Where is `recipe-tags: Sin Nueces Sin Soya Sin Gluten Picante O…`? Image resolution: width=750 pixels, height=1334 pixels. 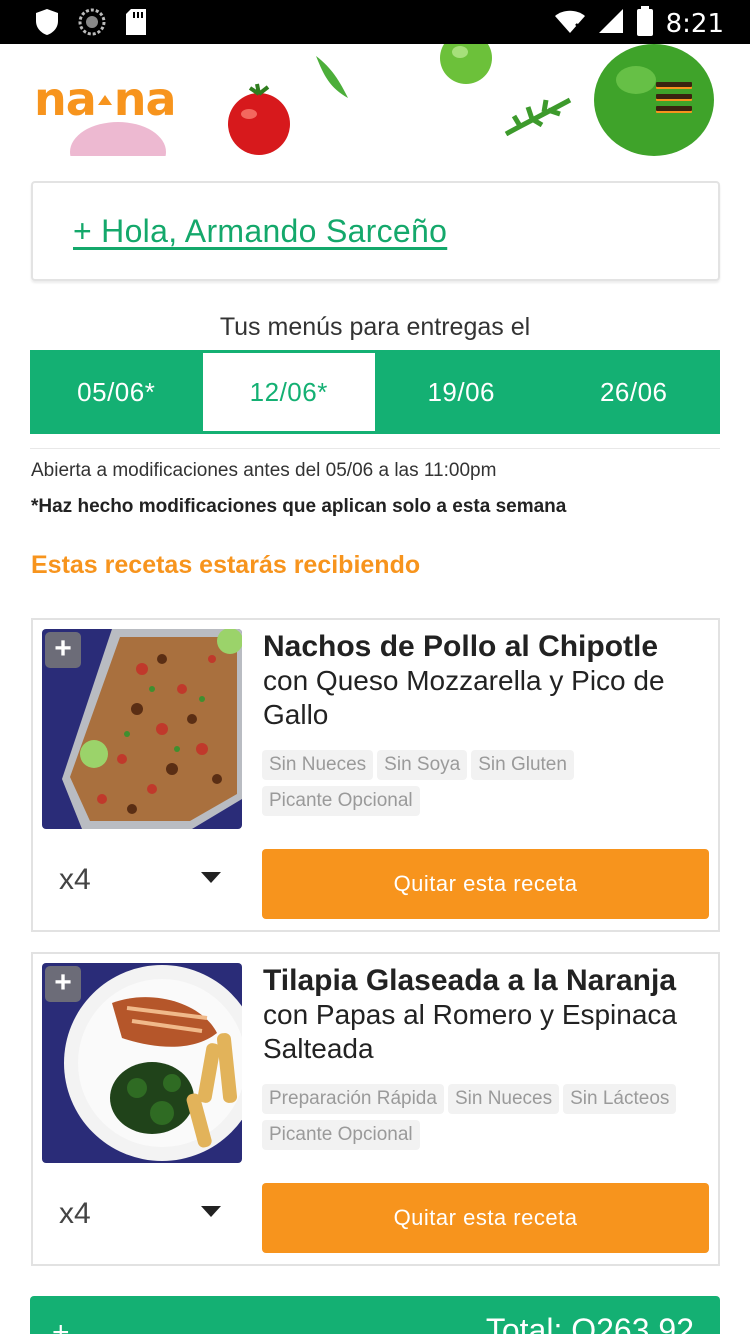
recipe-tags: Sin Nueces Sin Soya Sin Gluten Picante O… is located at coordinates (487, 783).